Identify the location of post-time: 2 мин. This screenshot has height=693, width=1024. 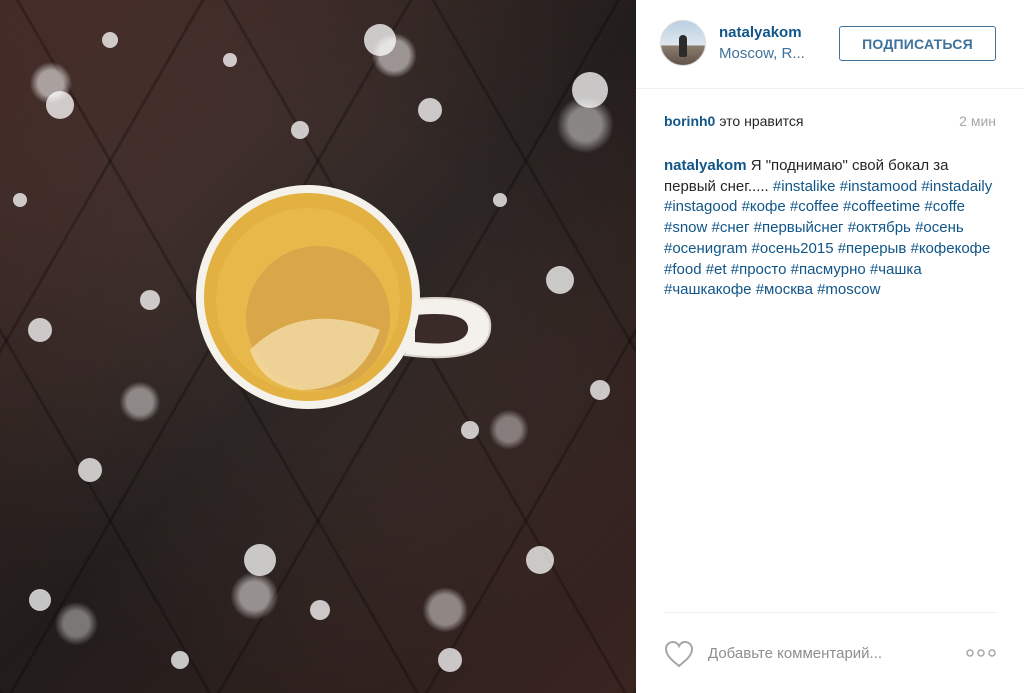
(977, 121).